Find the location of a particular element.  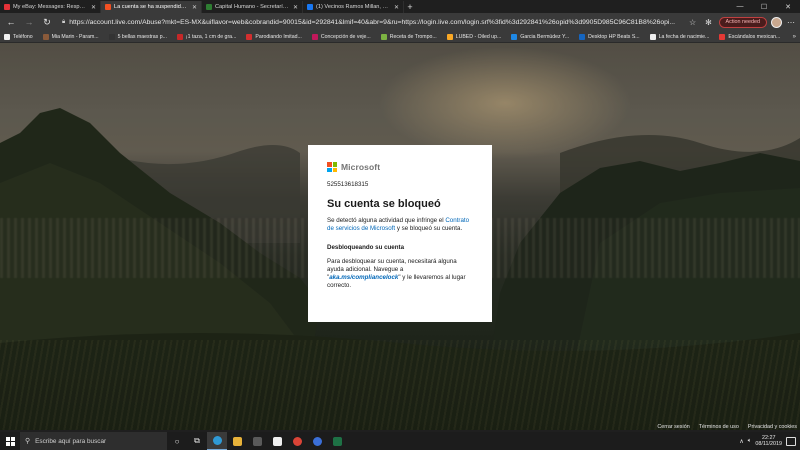

lock-icon: 🔒︎ is located at coordinates (64, 21).